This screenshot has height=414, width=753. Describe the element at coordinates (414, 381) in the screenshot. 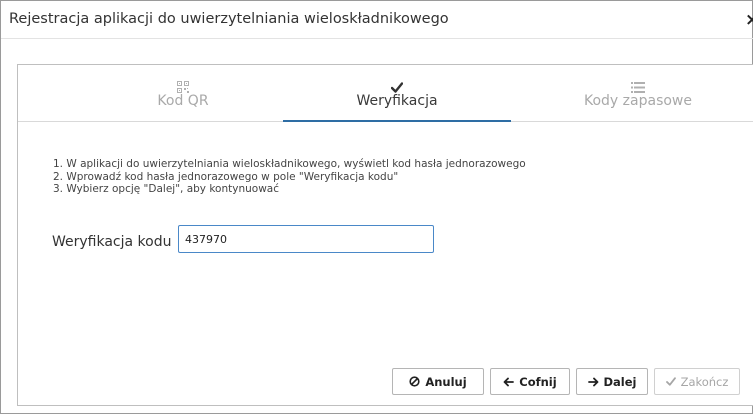

I see `ban-icon` at that location.